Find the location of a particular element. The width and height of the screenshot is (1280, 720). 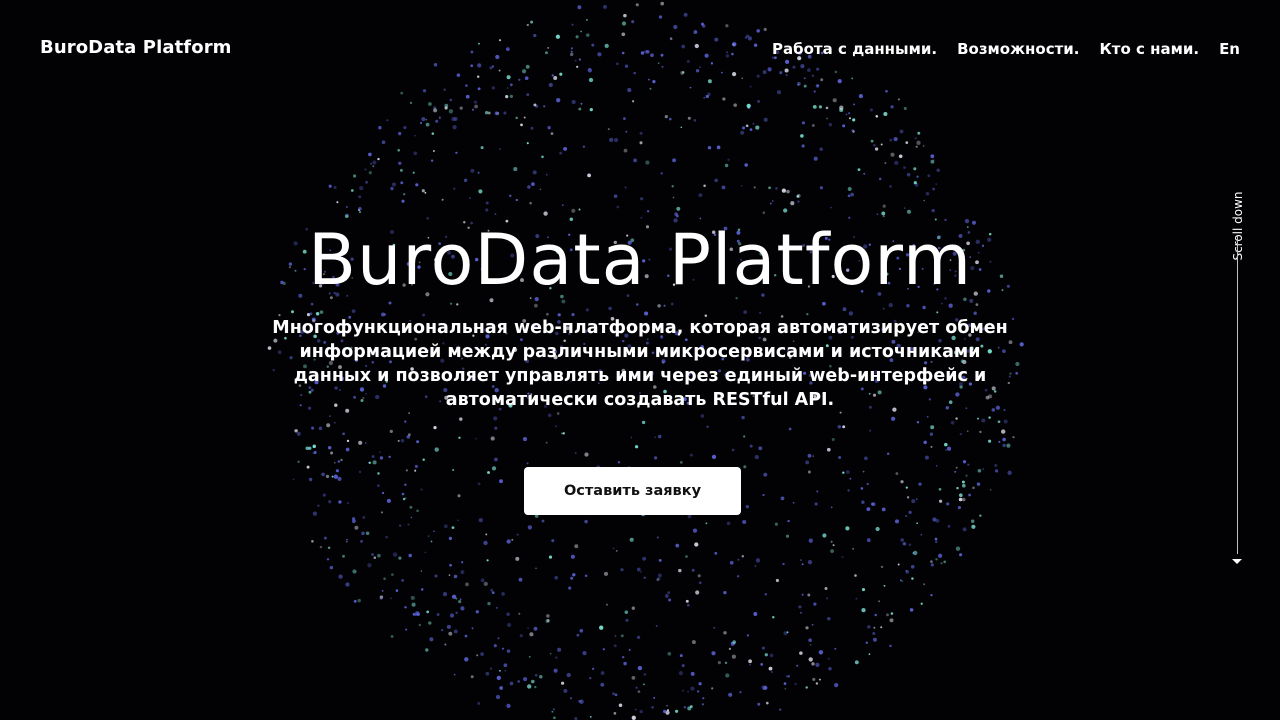

submit-request-button: Оставить заявку is located at coordinates (632, 491).